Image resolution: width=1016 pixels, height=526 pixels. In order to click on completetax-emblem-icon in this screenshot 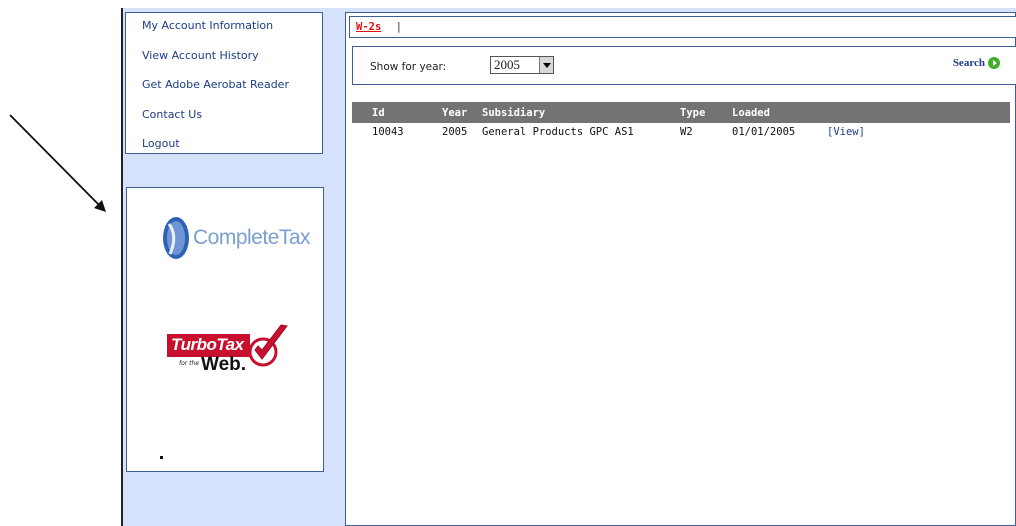, I will do `click(176, 238)`.